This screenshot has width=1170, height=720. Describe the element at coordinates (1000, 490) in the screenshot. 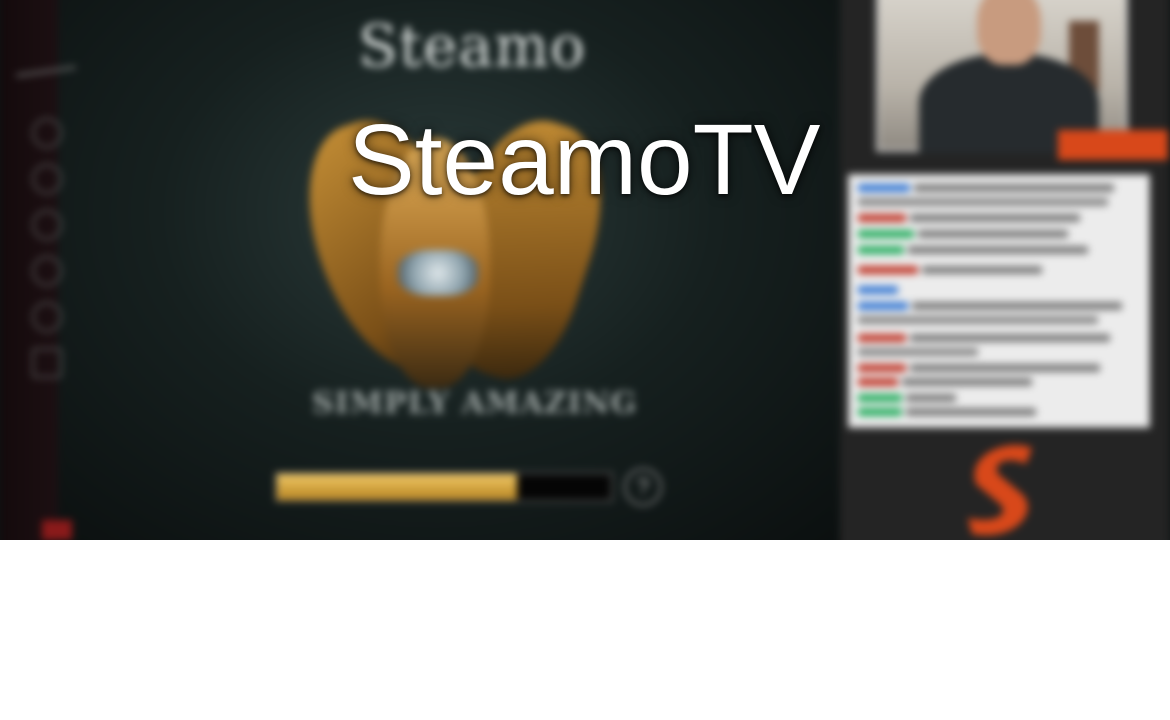

I see `brand-logo-icon` at that location.